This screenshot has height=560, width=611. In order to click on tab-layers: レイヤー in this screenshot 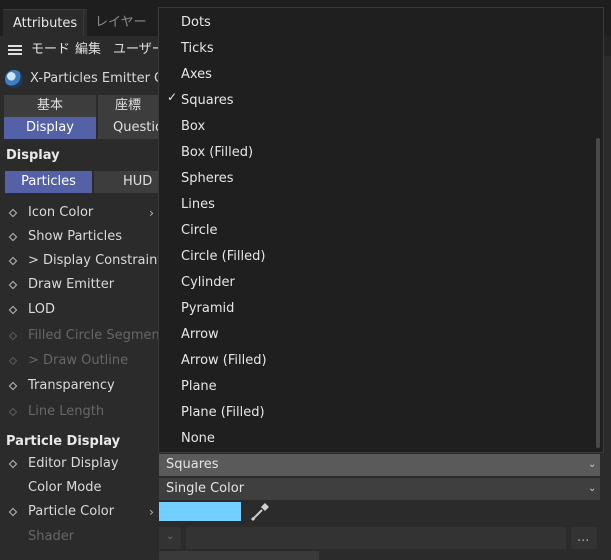, I will do `click(121, 22)`.